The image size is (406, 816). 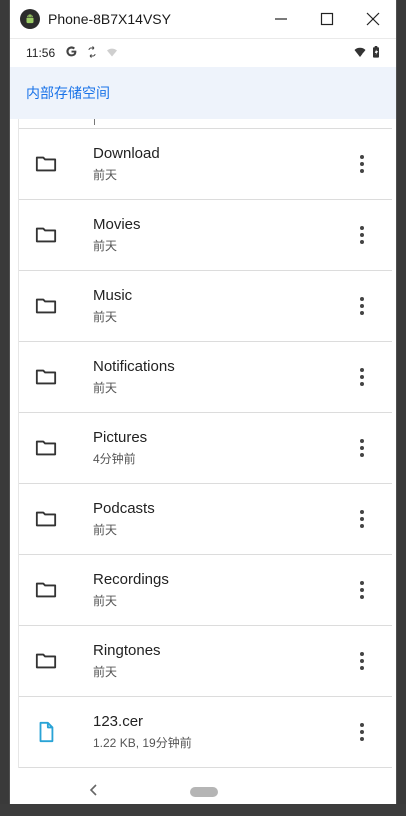 What do you see at coordinates (131, 579) in the screenshot?
I see `file-name: Recordings` at bounding box center [131, 579].